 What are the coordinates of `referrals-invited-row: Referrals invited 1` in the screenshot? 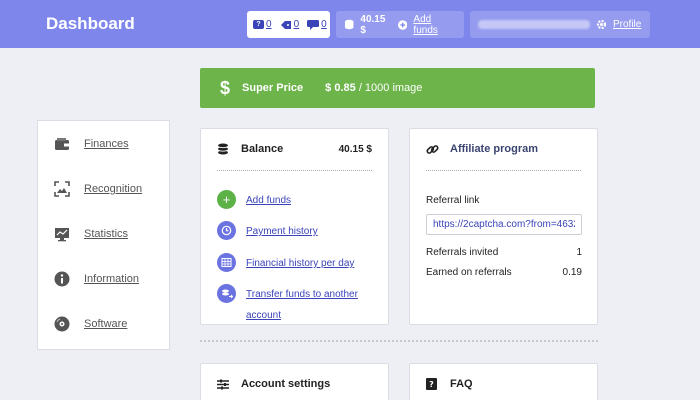 It's located at (504, 252).